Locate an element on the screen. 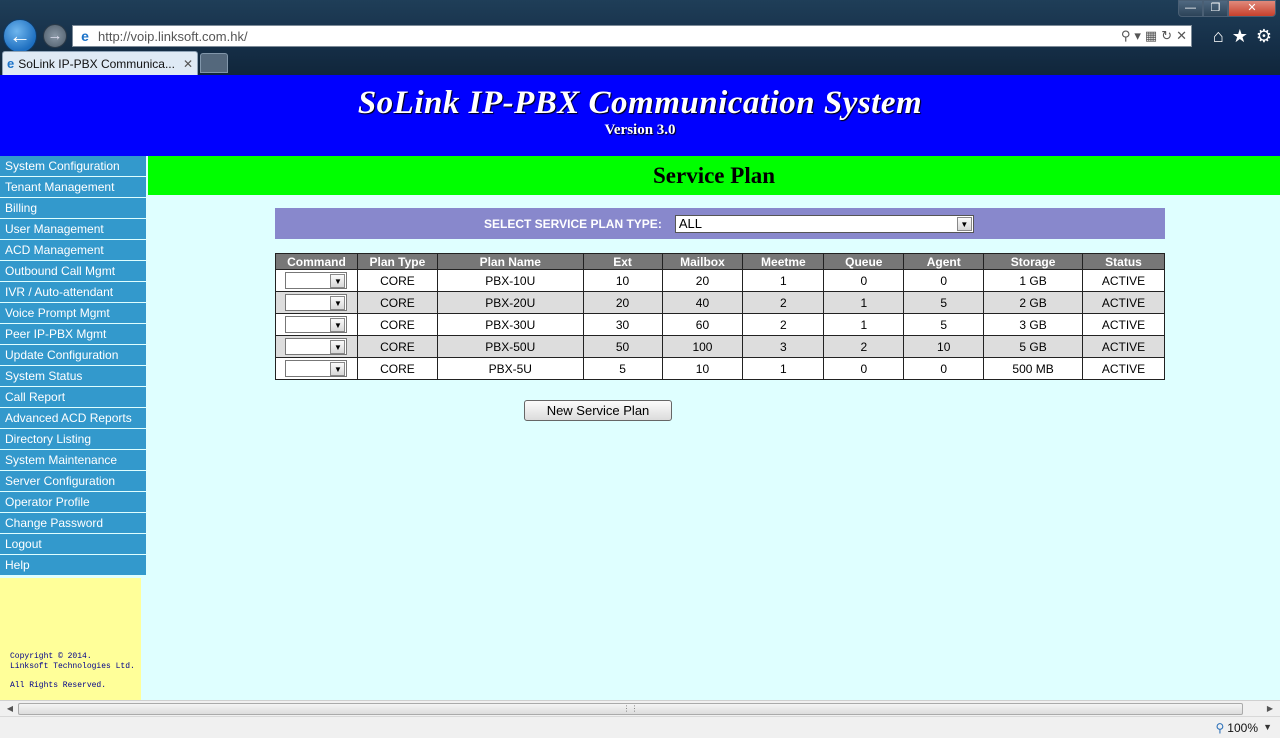 Image resolution: width=1280 pixels, height=738 pixels. sidebar-item-acd-management: ACD Management is located at coordinates (73, 250).